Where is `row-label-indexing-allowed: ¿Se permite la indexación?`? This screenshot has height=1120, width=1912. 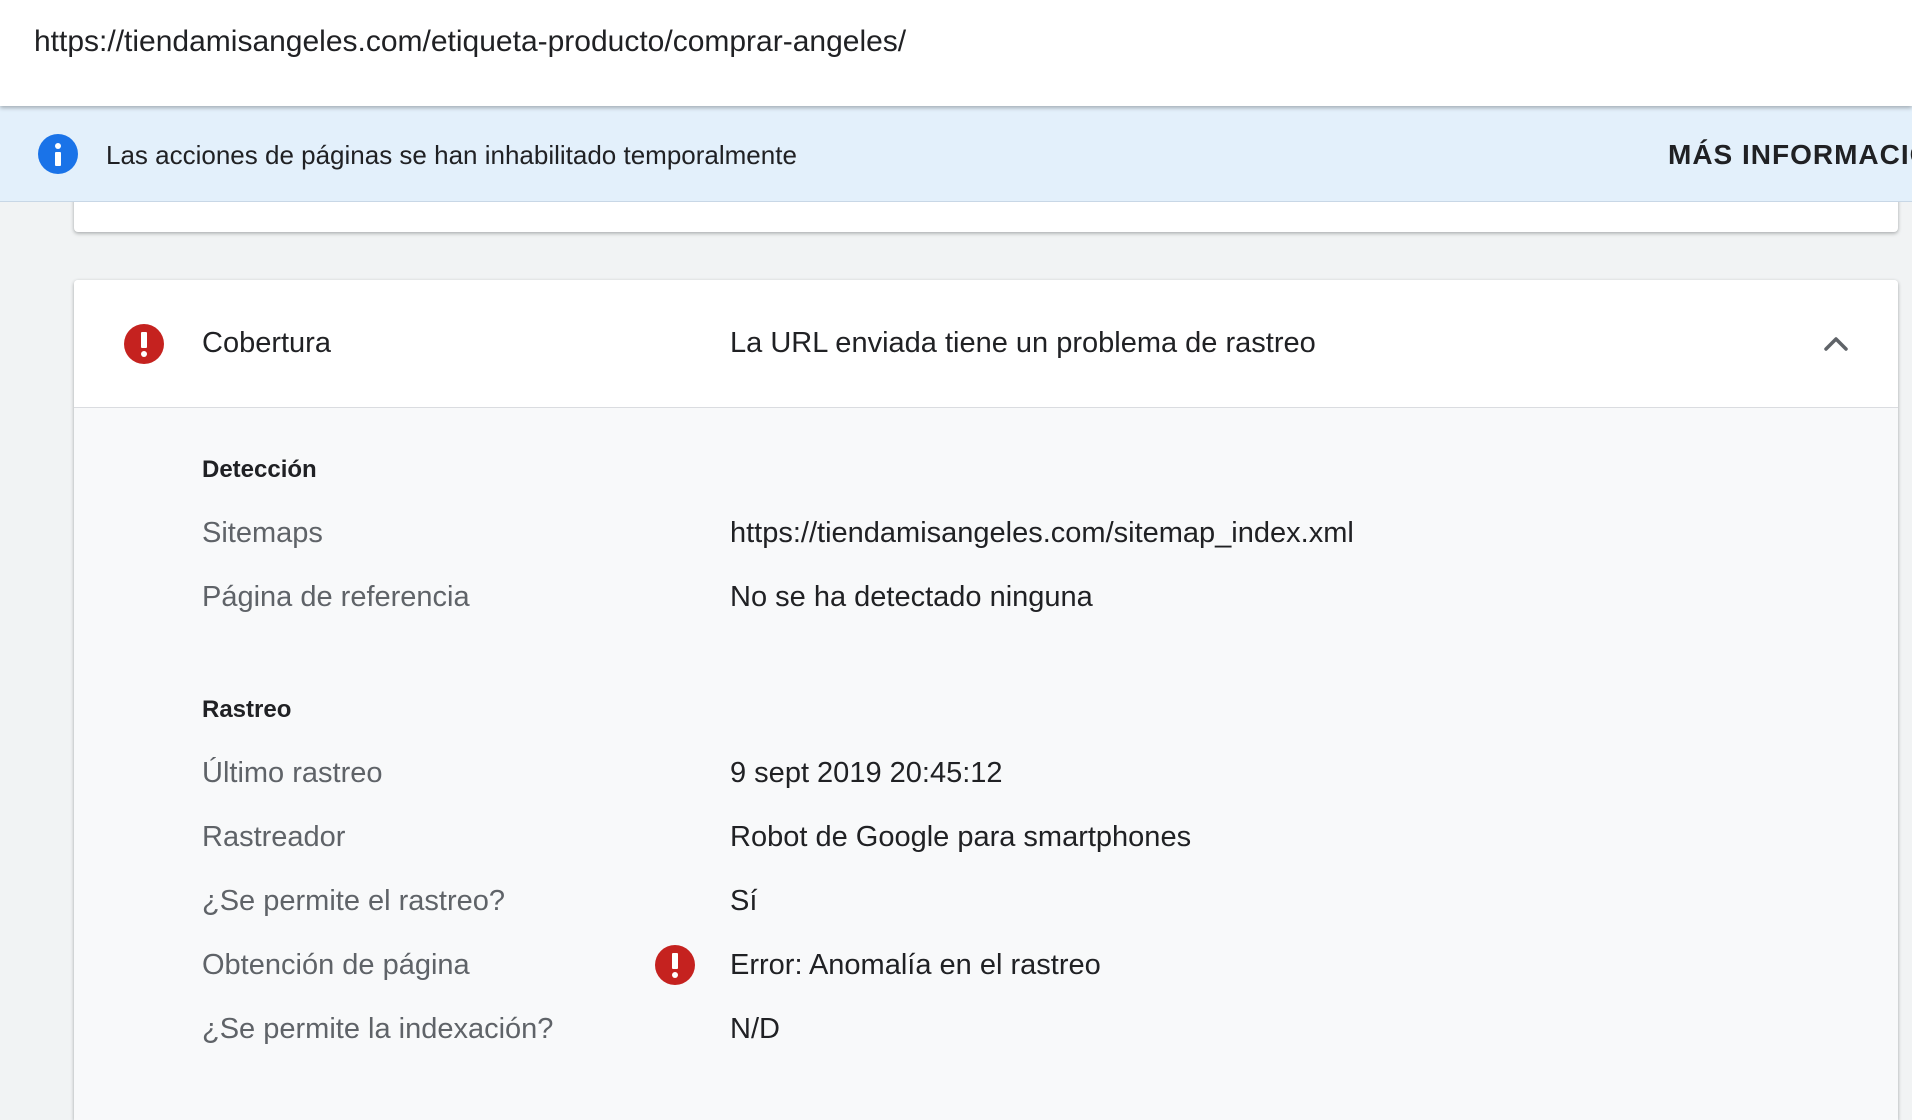
row-label-indexing-allowed: ¿Se permite la indexación? is located at coordinates (378, 1029).